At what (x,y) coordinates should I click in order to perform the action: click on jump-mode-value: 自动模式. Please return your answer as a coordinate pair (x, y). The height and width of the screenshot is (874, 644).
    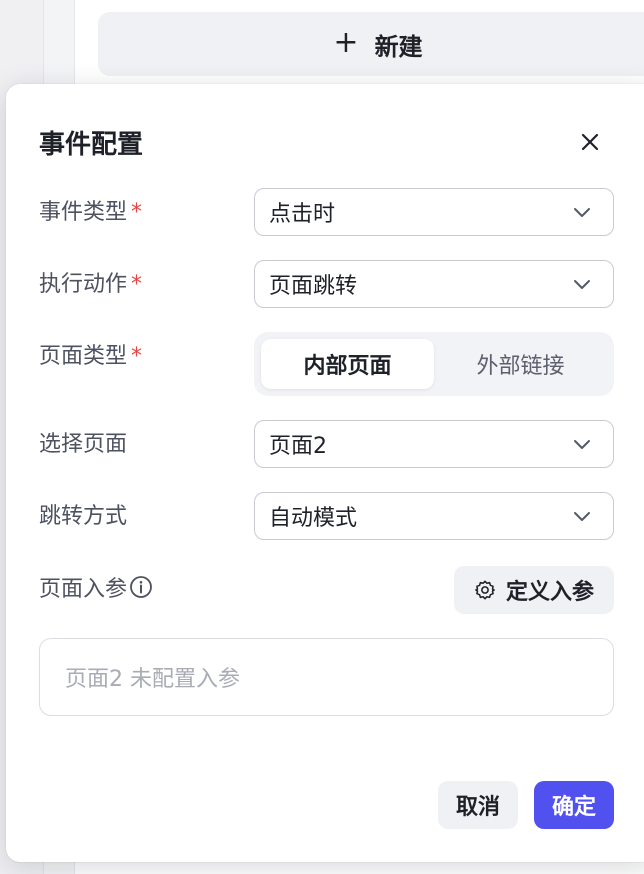
    Looking at the image, I should click on (313, 518).